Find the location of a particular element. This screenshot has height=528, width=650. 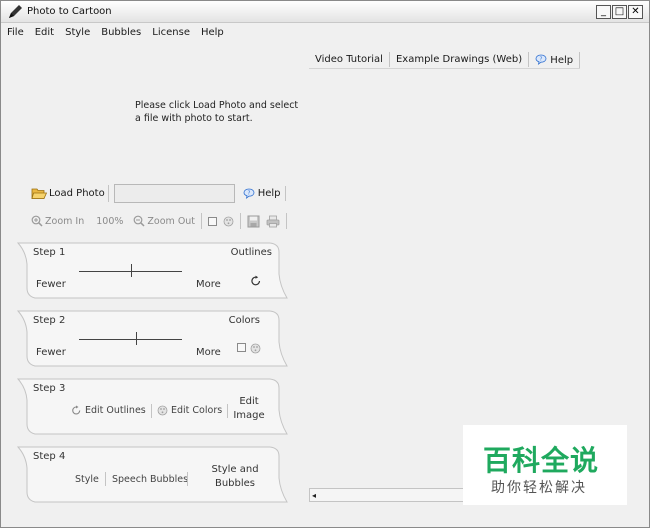

step2-panel: Step 2 Colors Fewer More is located at coordinates (152, 339).